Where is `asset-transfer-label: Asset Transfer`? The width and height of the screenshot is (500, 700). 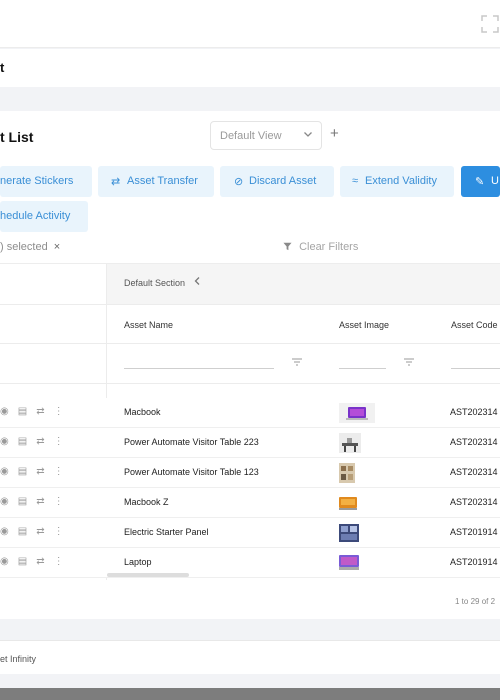 asset-transfer-label: Asset Transfer is located at coordinates (162, 181).